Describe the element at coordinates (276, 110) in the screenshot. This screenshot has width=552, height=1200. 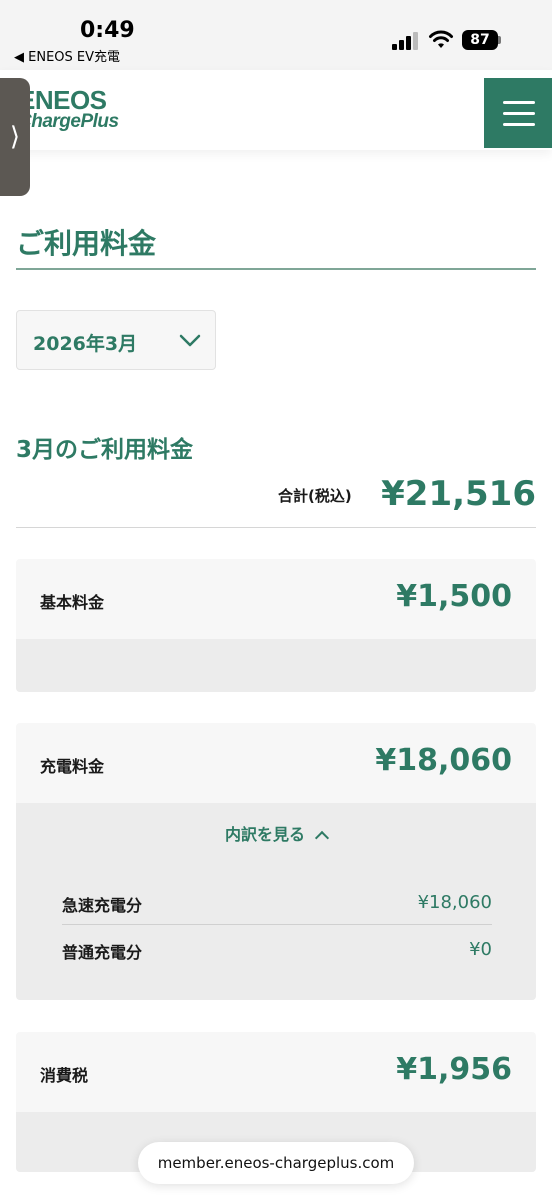
I see `site-header: ENEOS ChargePlus` at that location.